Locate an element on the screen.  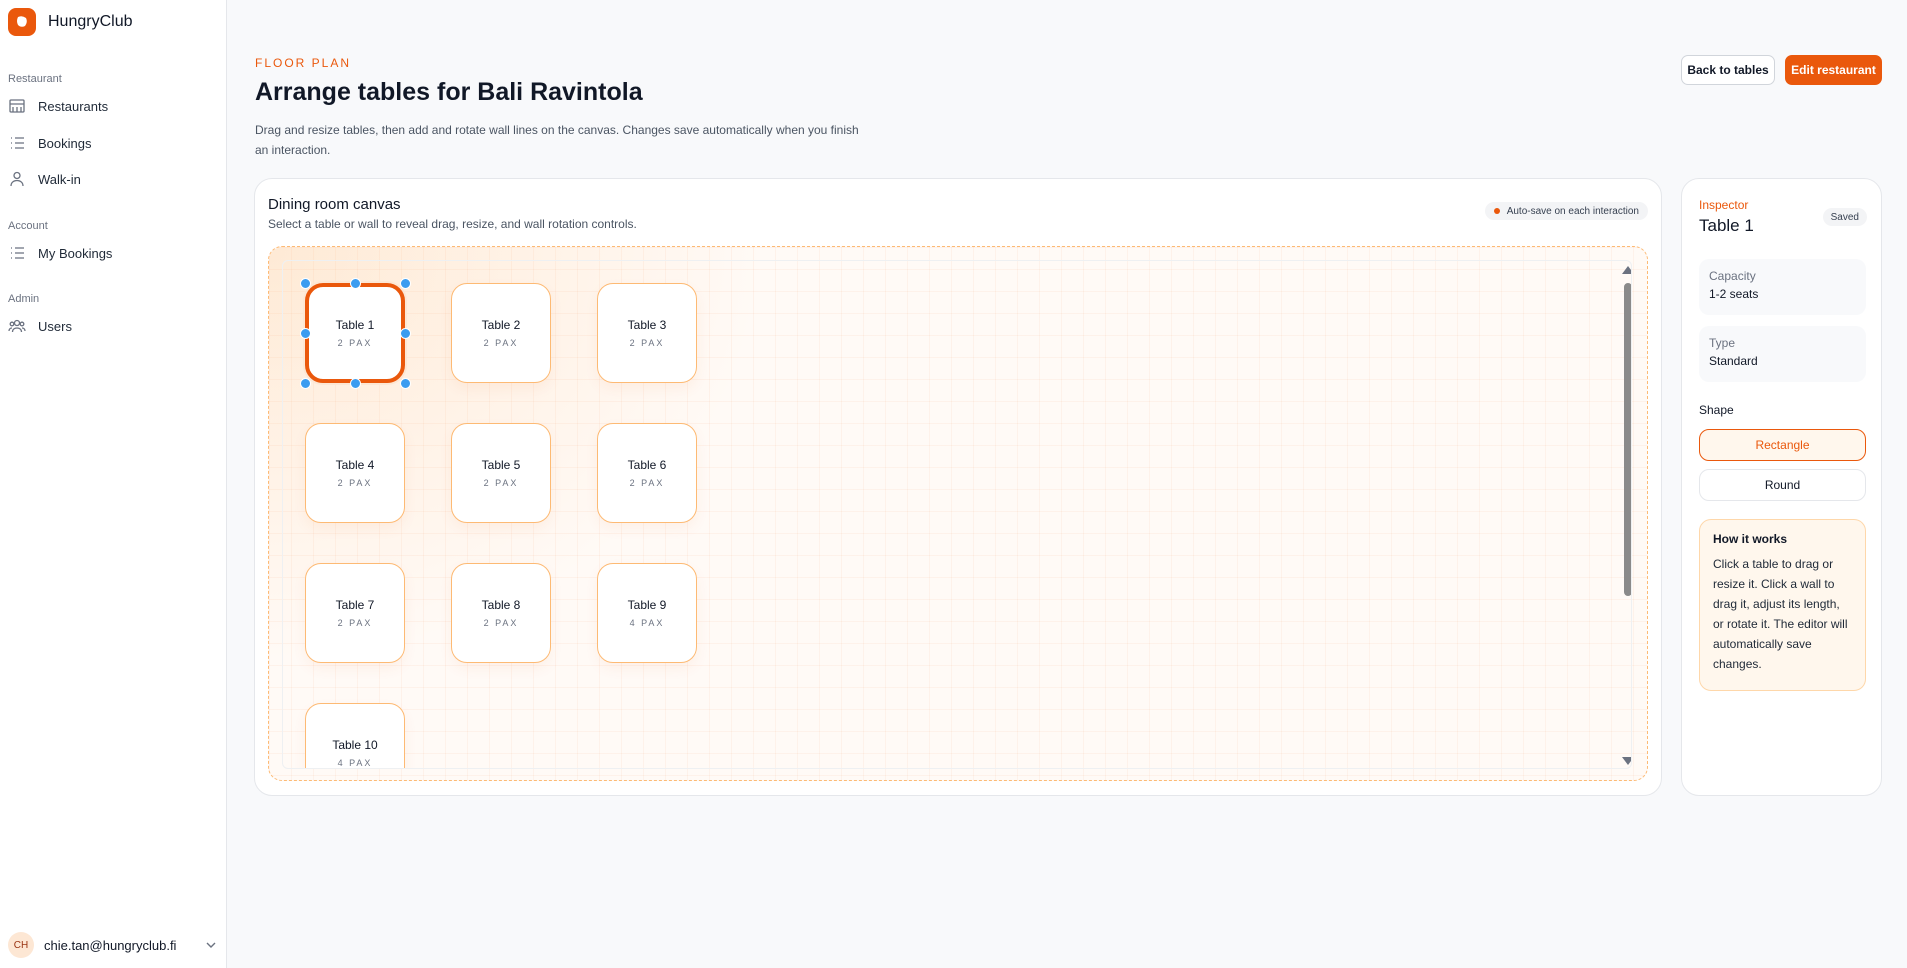
table-item-10: Table 10 4 PAX is located at coordinates (355, 735).